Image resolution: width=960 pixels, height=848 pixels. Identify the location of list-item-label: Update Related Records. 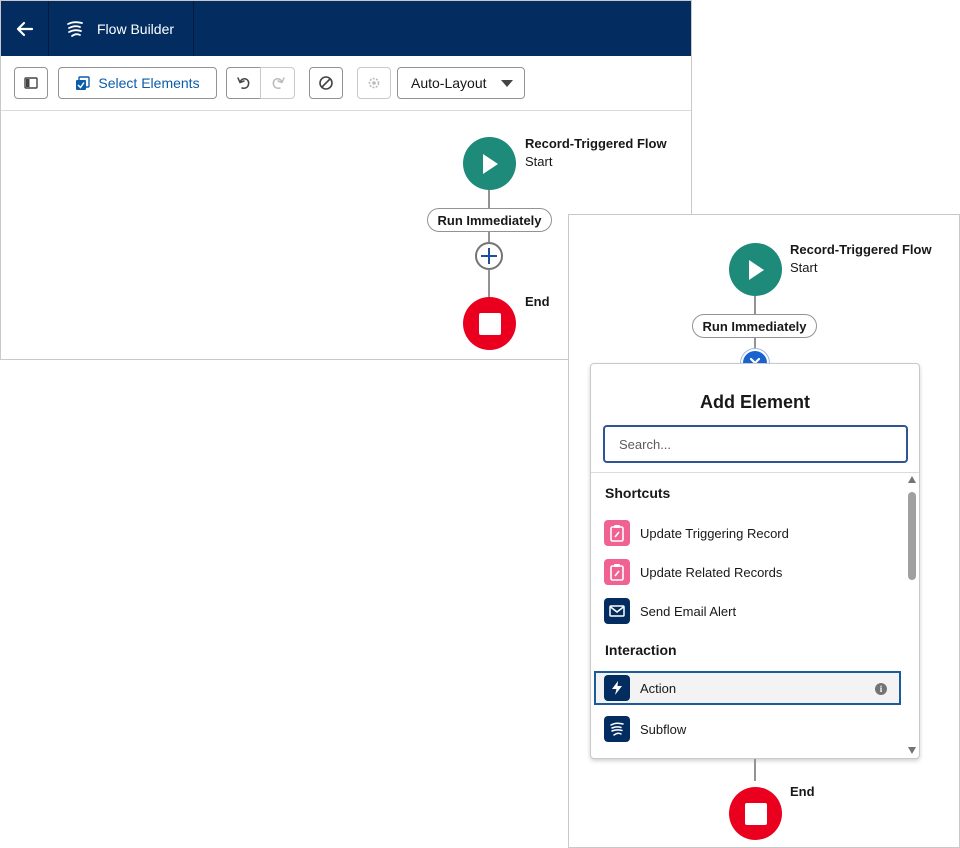
(711, 572).